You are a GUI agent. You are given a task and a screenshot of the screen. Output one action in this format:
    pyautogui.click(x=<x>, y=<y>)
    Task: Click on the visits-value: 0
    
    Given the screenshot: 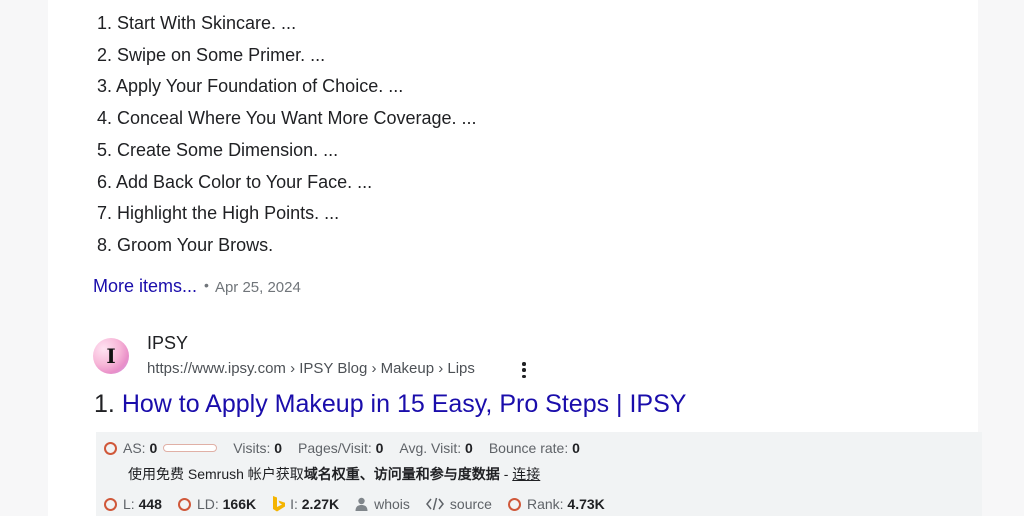 What is the action you would take?
    pyautogui.click(x=278, y=448)
    